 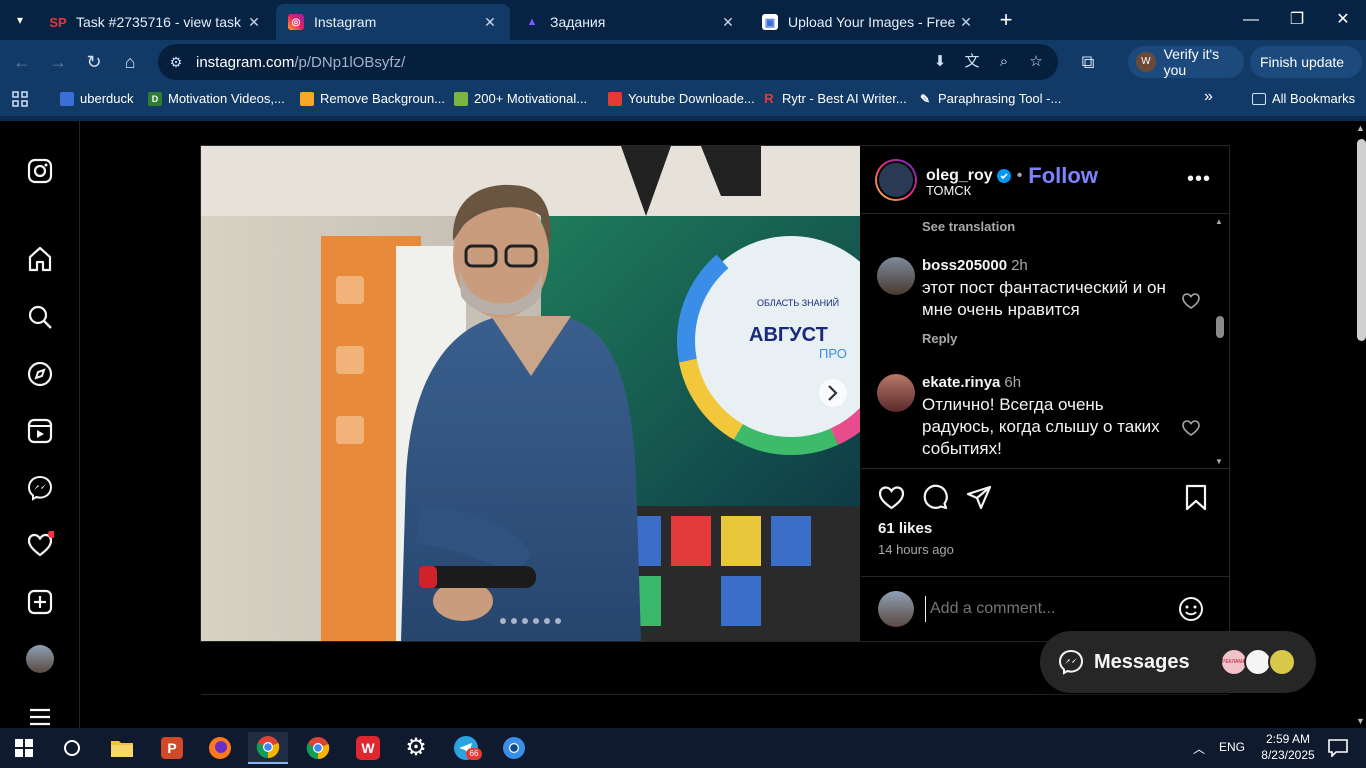 I want to click on likes-count: 61 likes, so click(x=905, y=528).